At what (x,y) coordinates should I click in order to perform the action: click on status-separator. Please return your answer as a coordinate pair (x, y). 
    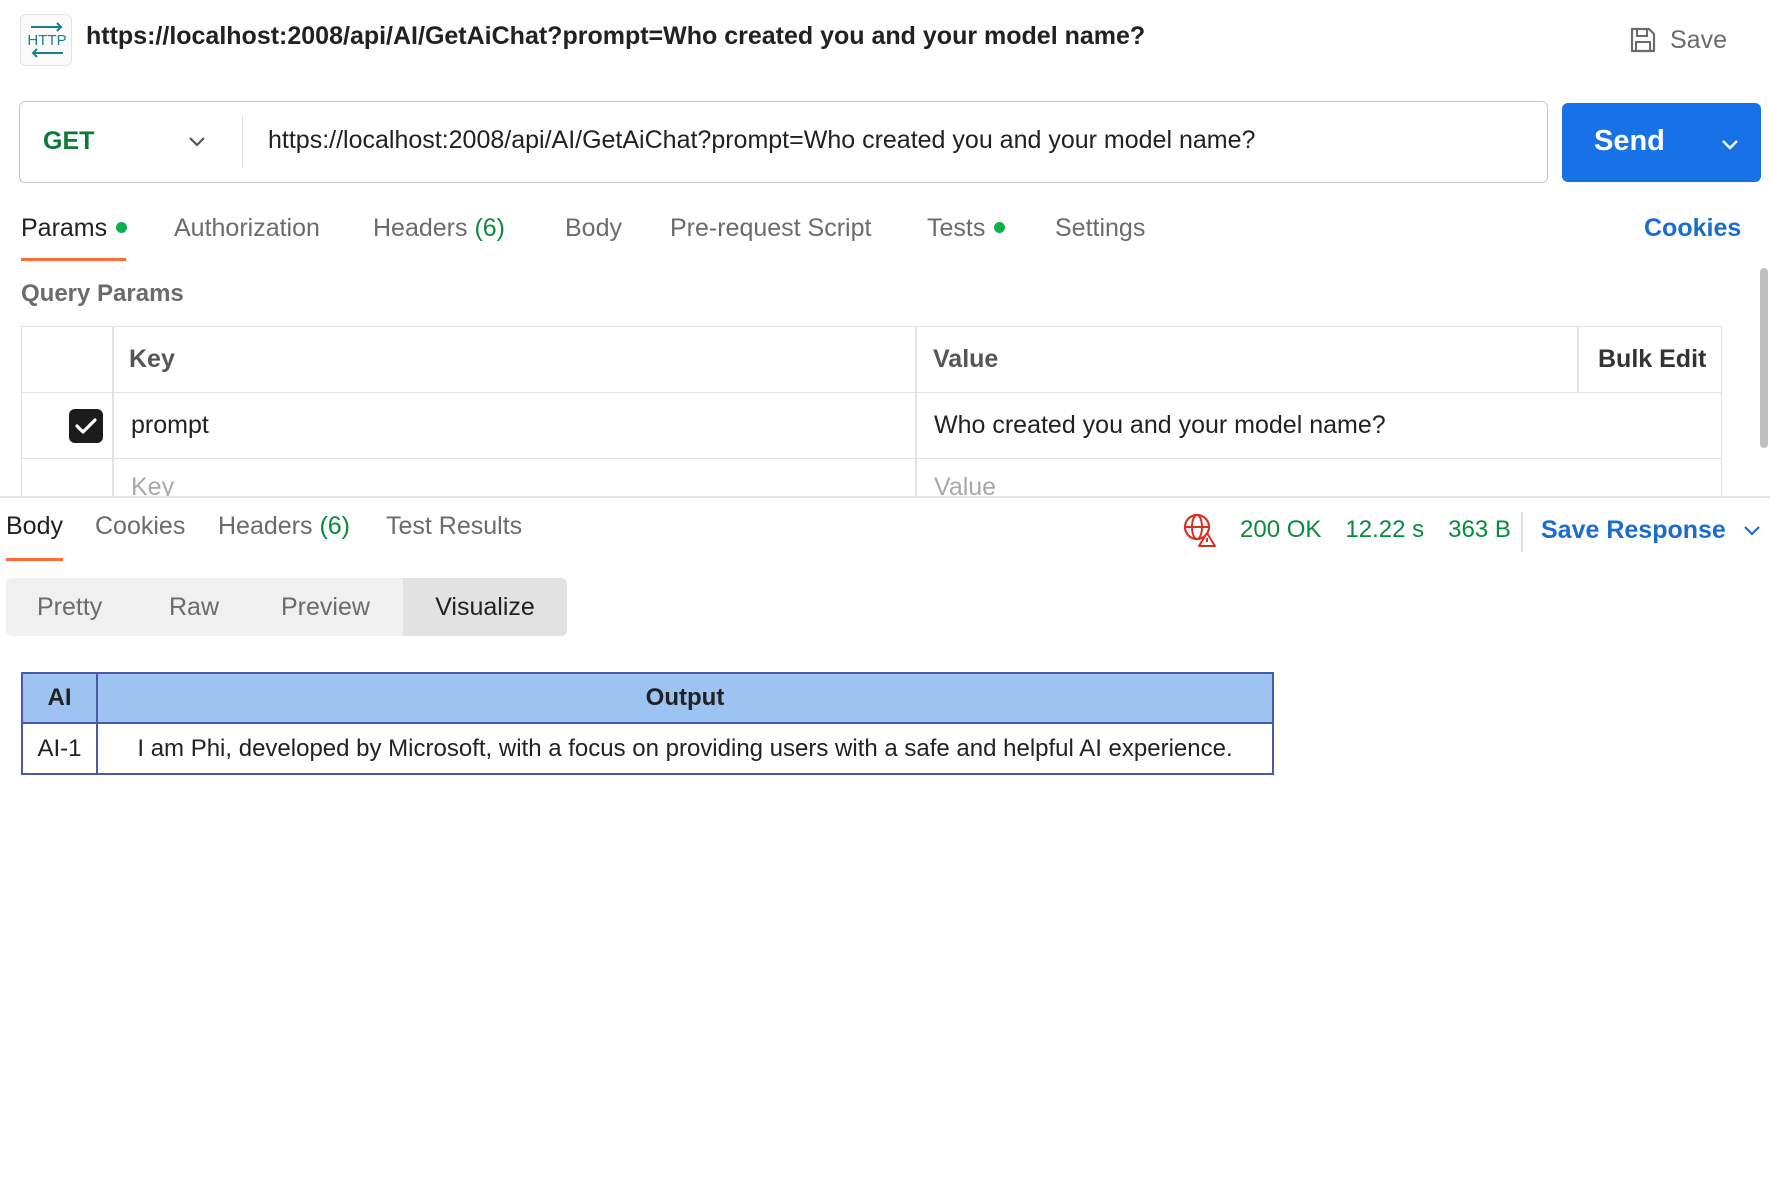
    Looking at the image, I should click on (1522, 532).